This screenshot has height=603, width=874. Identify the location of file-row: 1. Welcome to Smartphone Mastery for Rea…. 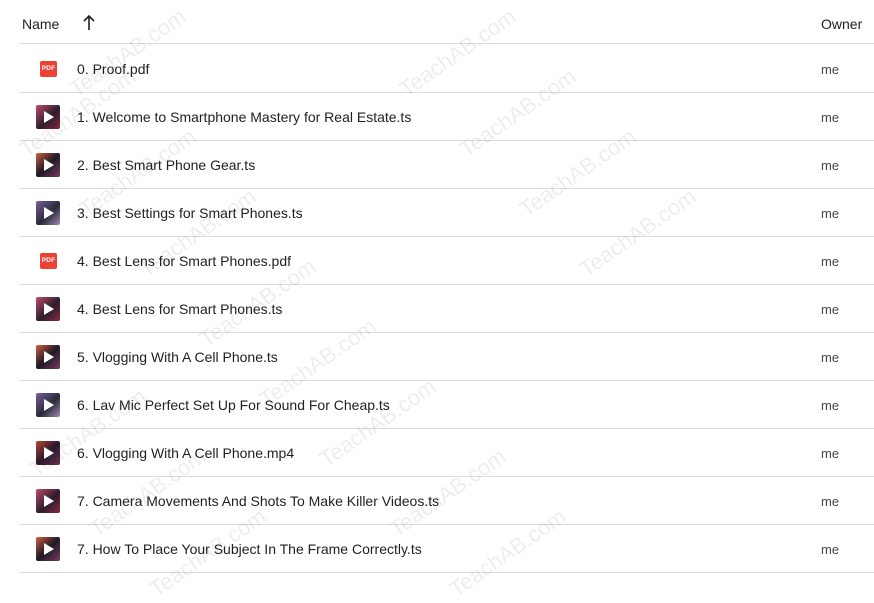
(447, 117).